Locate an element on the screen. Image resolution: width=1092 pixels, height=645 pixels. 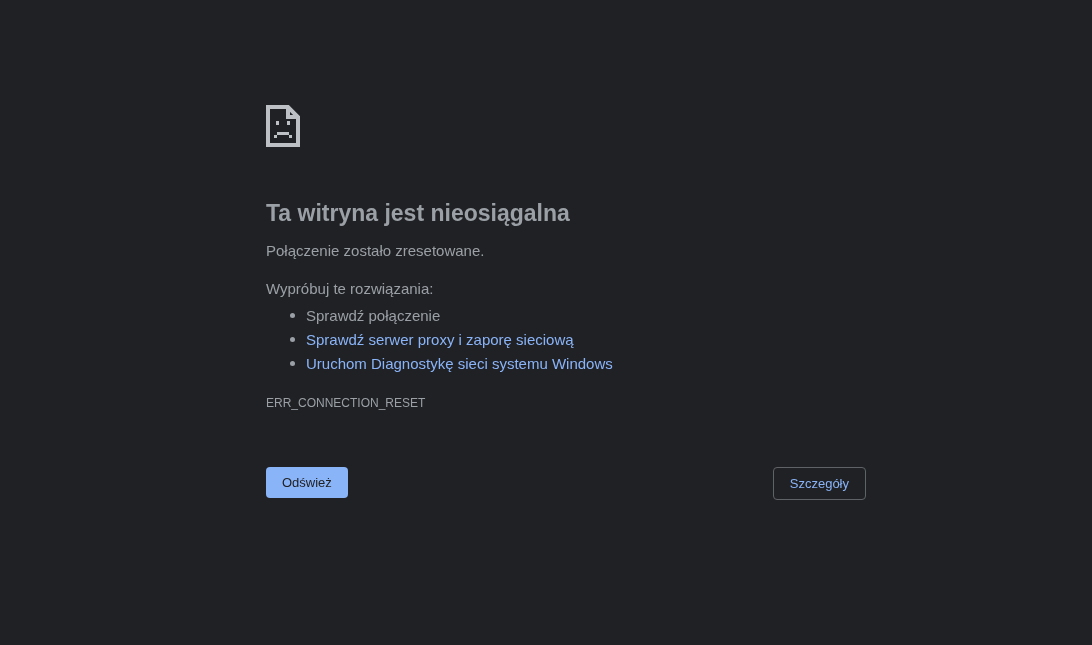
suggestion-link: Sprawdź serwer proxy i zaporę sieciową is located at coordinates (440, 339).